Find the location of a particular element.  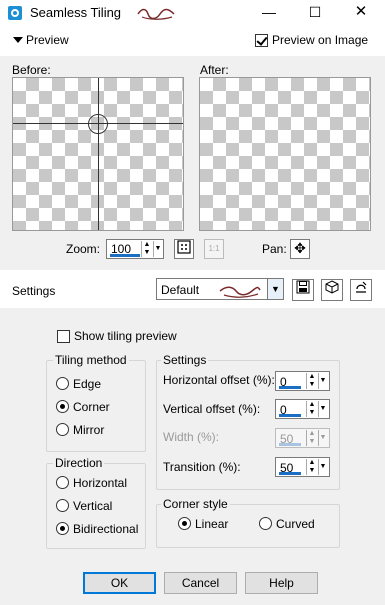

tiling-method-title: Tiling method is located at coordinates (91, 360).